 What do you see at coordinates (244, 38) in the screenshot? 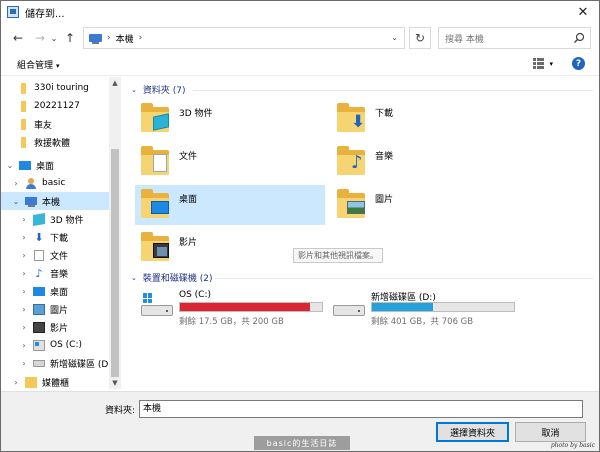
I see `address-bar: › 本機 › ⌄` at bounding box center [244, 38].